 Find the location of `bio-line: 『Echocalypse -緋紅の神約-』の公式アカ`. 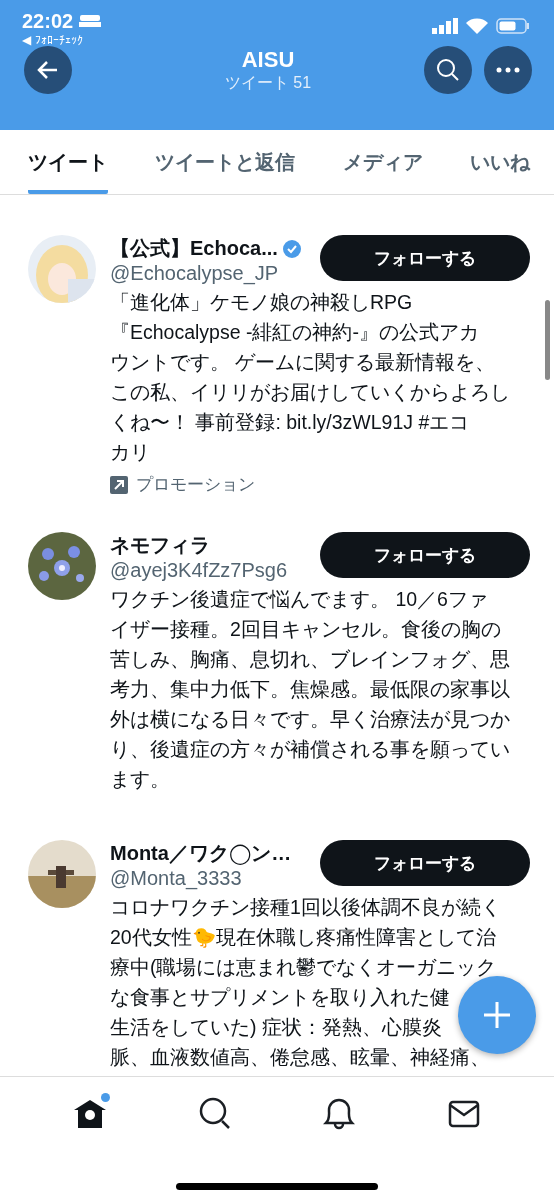

bio-line: 『Echocalypse -緋紅の神約-』の公式アカ is located at coordinates (294, 332).